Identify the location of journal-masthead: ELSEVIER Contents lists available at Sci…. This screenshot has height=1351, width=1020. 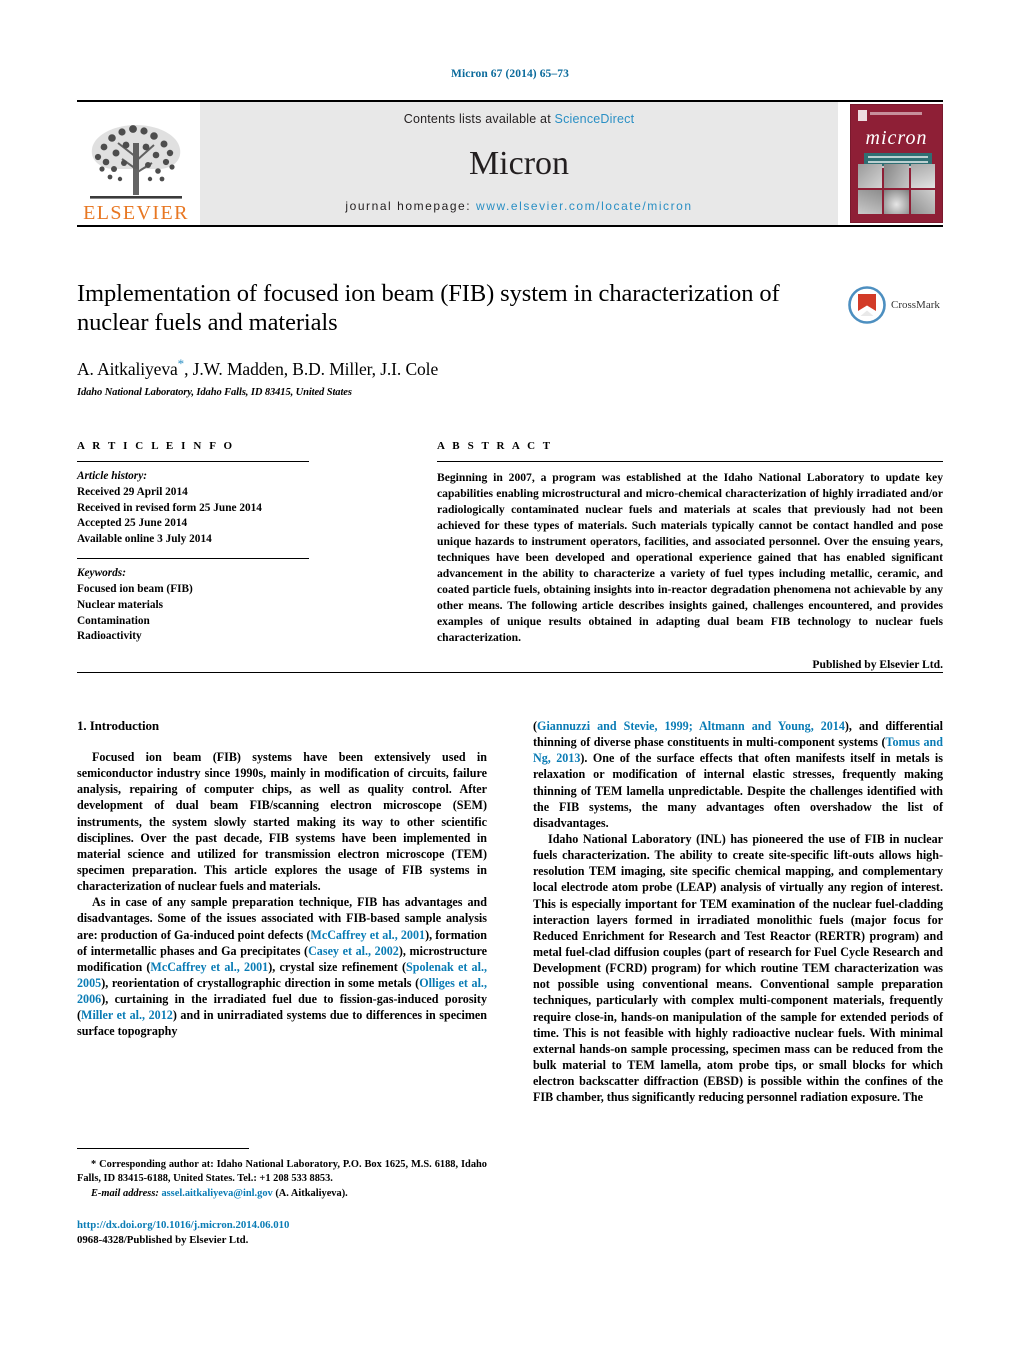
(510, 163).